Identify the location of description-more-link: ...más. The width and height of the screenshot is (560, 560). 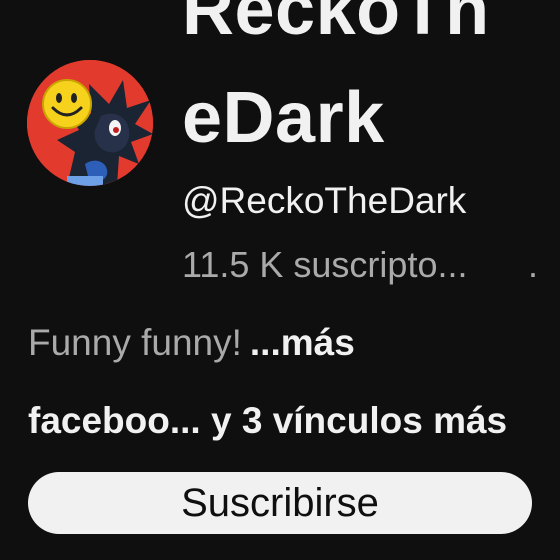
(302, 342).